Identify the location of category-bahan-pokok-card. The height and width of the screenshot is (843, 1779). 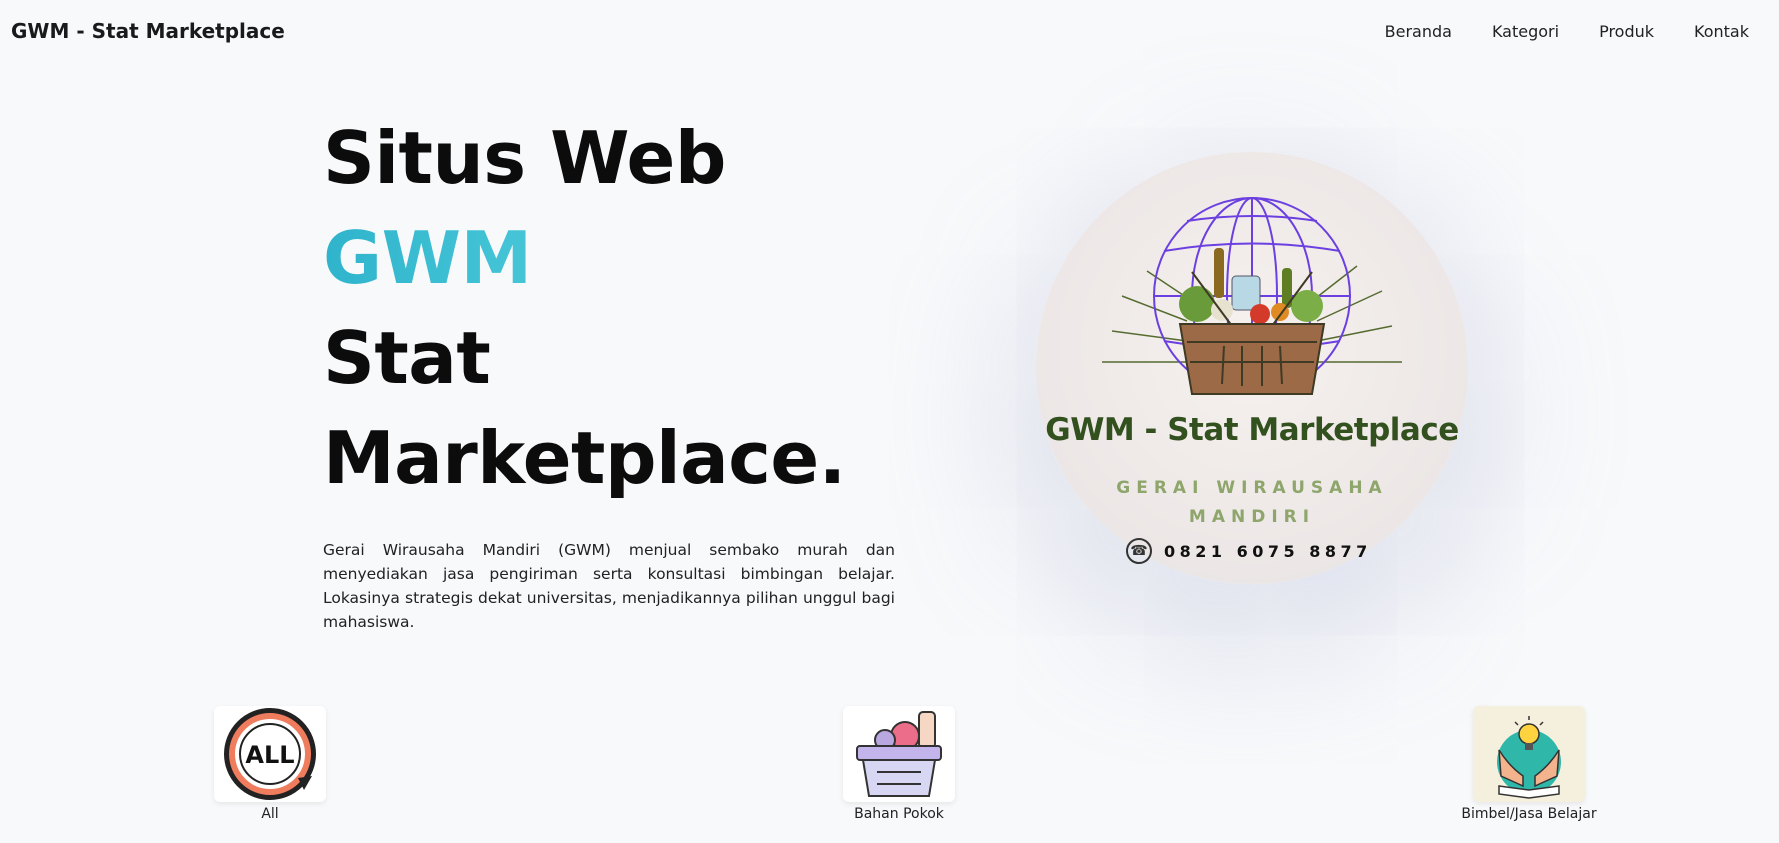
(899, 754).